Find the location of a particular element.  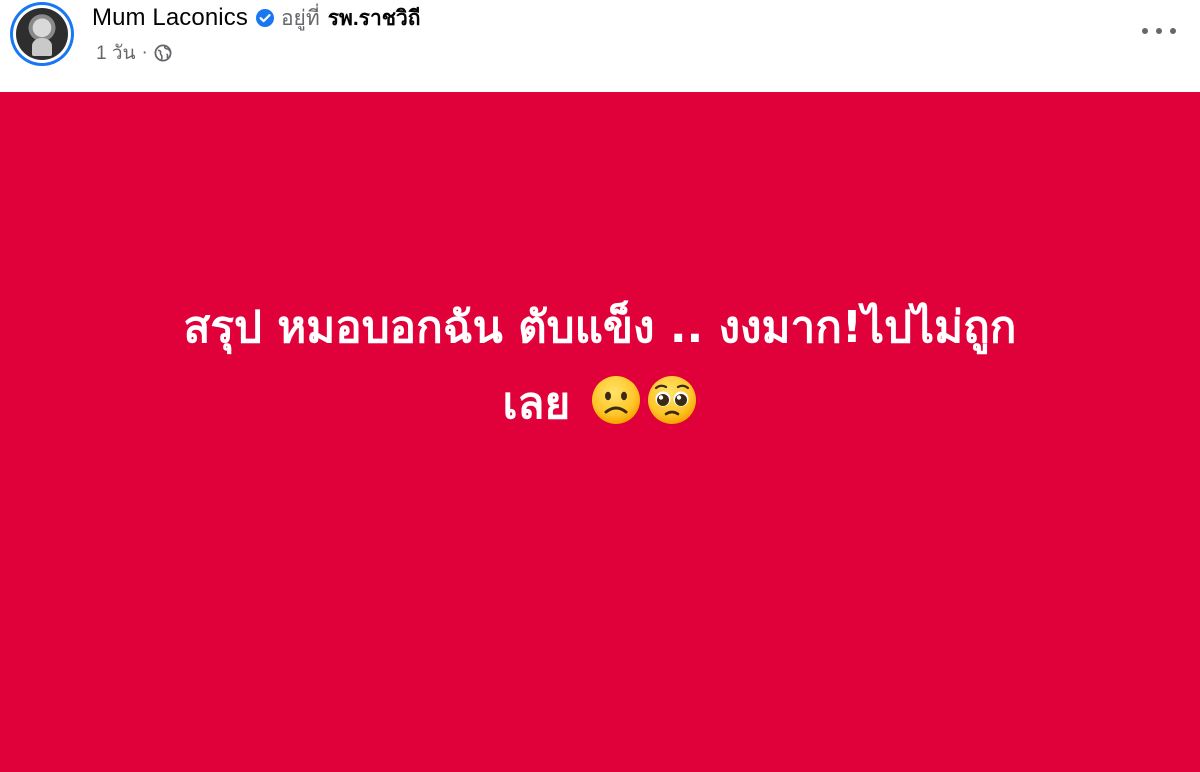

post-body-line-2: เลย is located at coordinates (600, 404).